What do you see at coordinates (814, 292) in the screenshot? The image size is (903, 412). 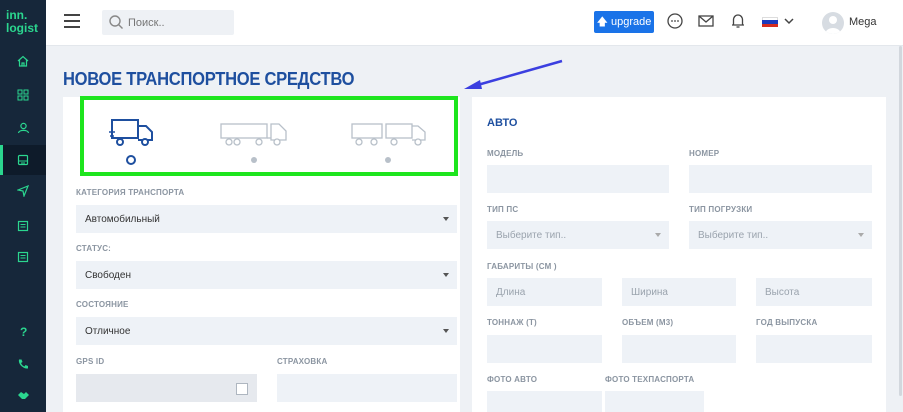 I see `height-input: Высота` at bounding box center [814, 292].